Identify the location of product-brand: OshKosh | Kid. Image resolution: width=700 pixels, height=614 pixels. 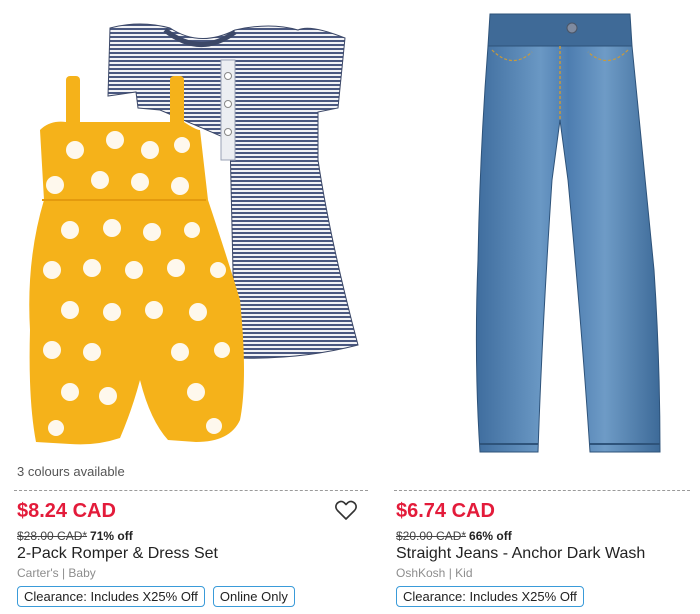
(434, 573).